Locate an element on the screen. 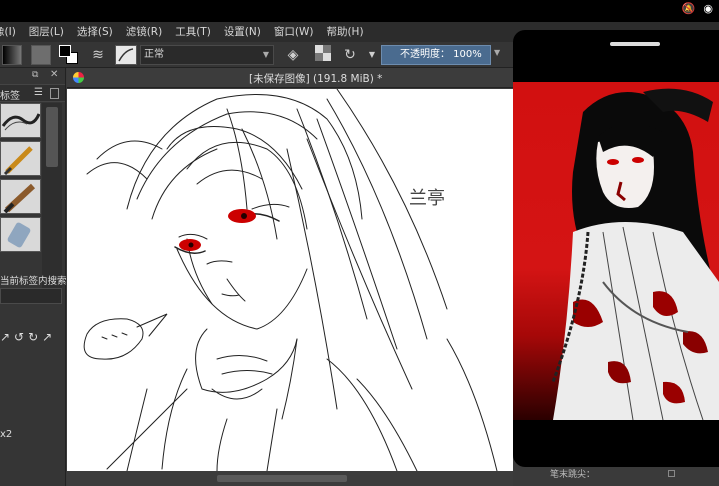 The width and height of the screenshot is (719, 486). artist-signature: 兰亭 is located at coordinates (427, 198).